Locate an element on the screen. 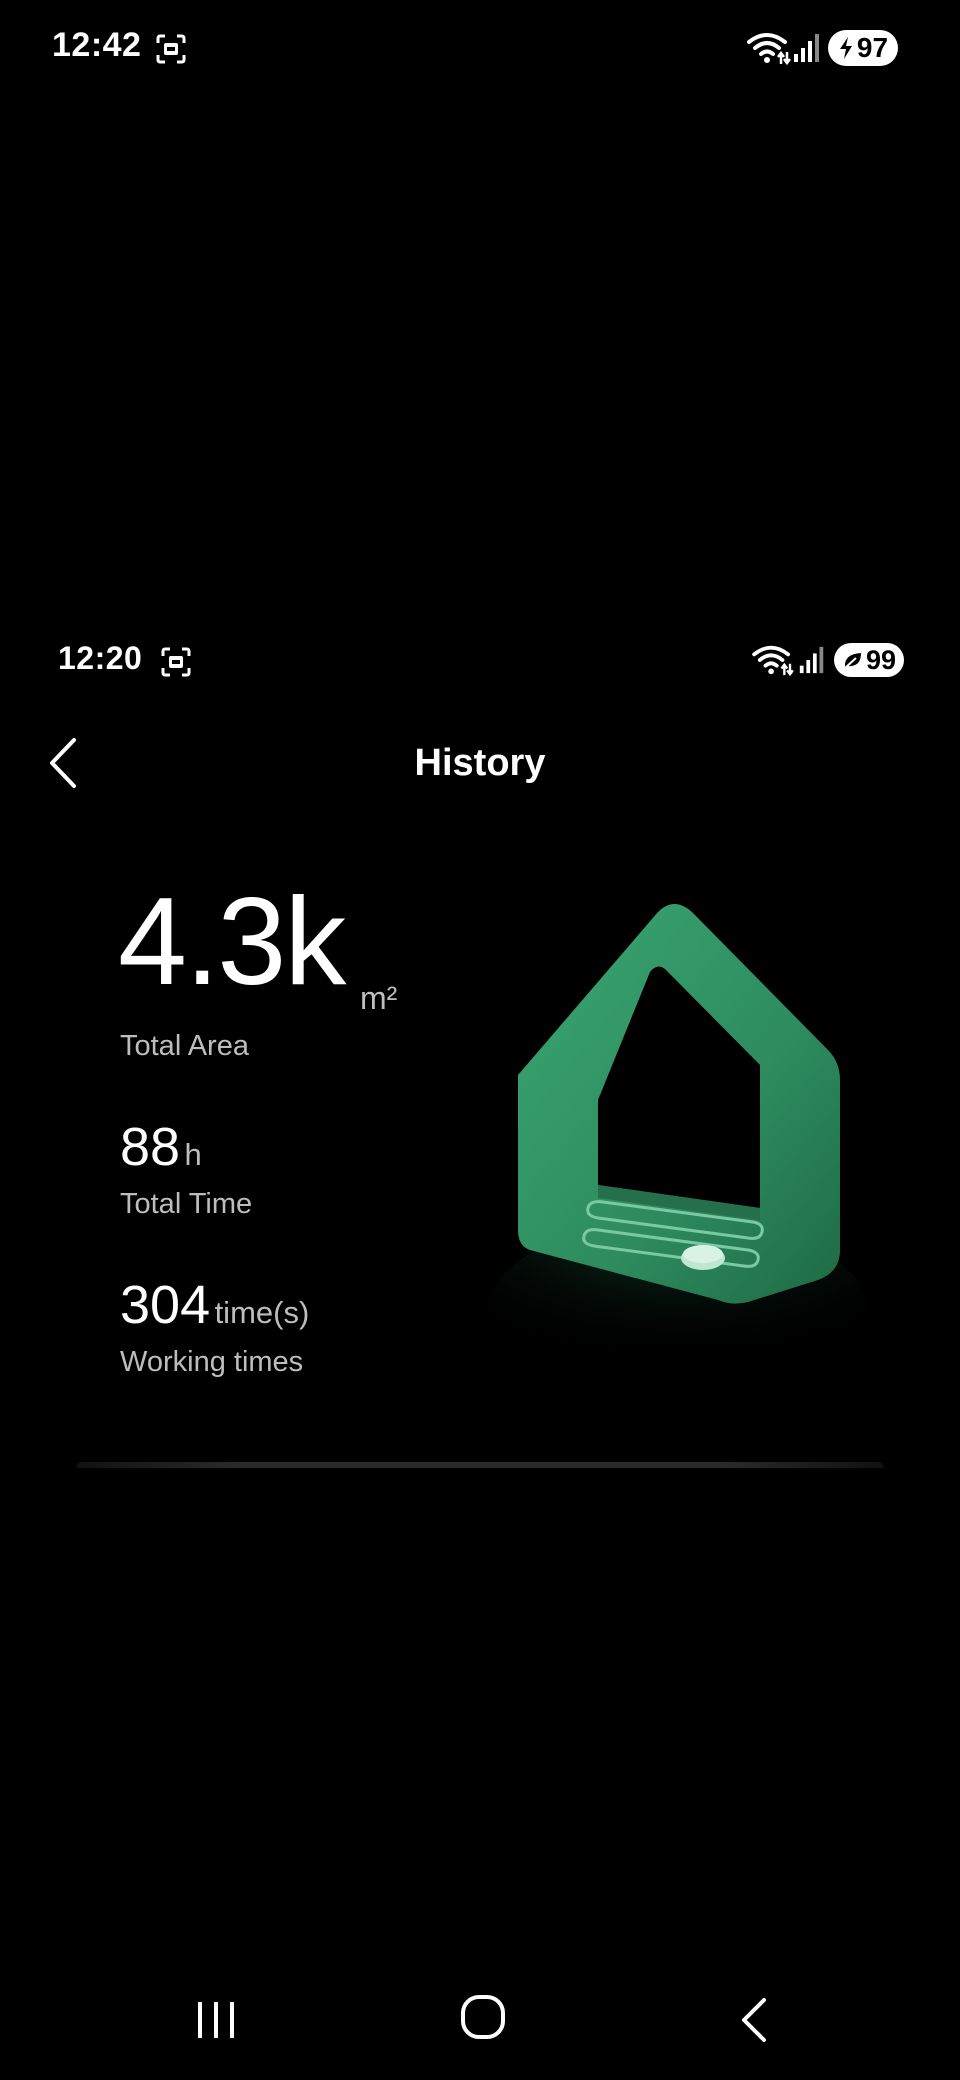 The width and height of the screenshot is (960, 2080). chevron-left-icon is located at coordinates (63, 763).